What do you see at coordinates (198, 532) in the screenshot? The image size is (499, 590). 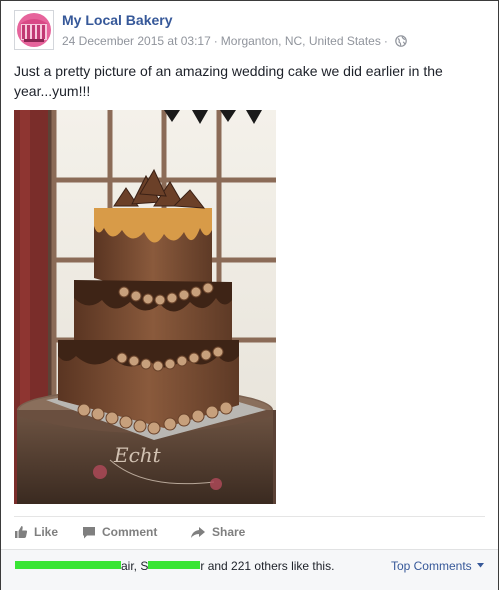 I see `share-arrow-icon` at bounding box center [198, 532].